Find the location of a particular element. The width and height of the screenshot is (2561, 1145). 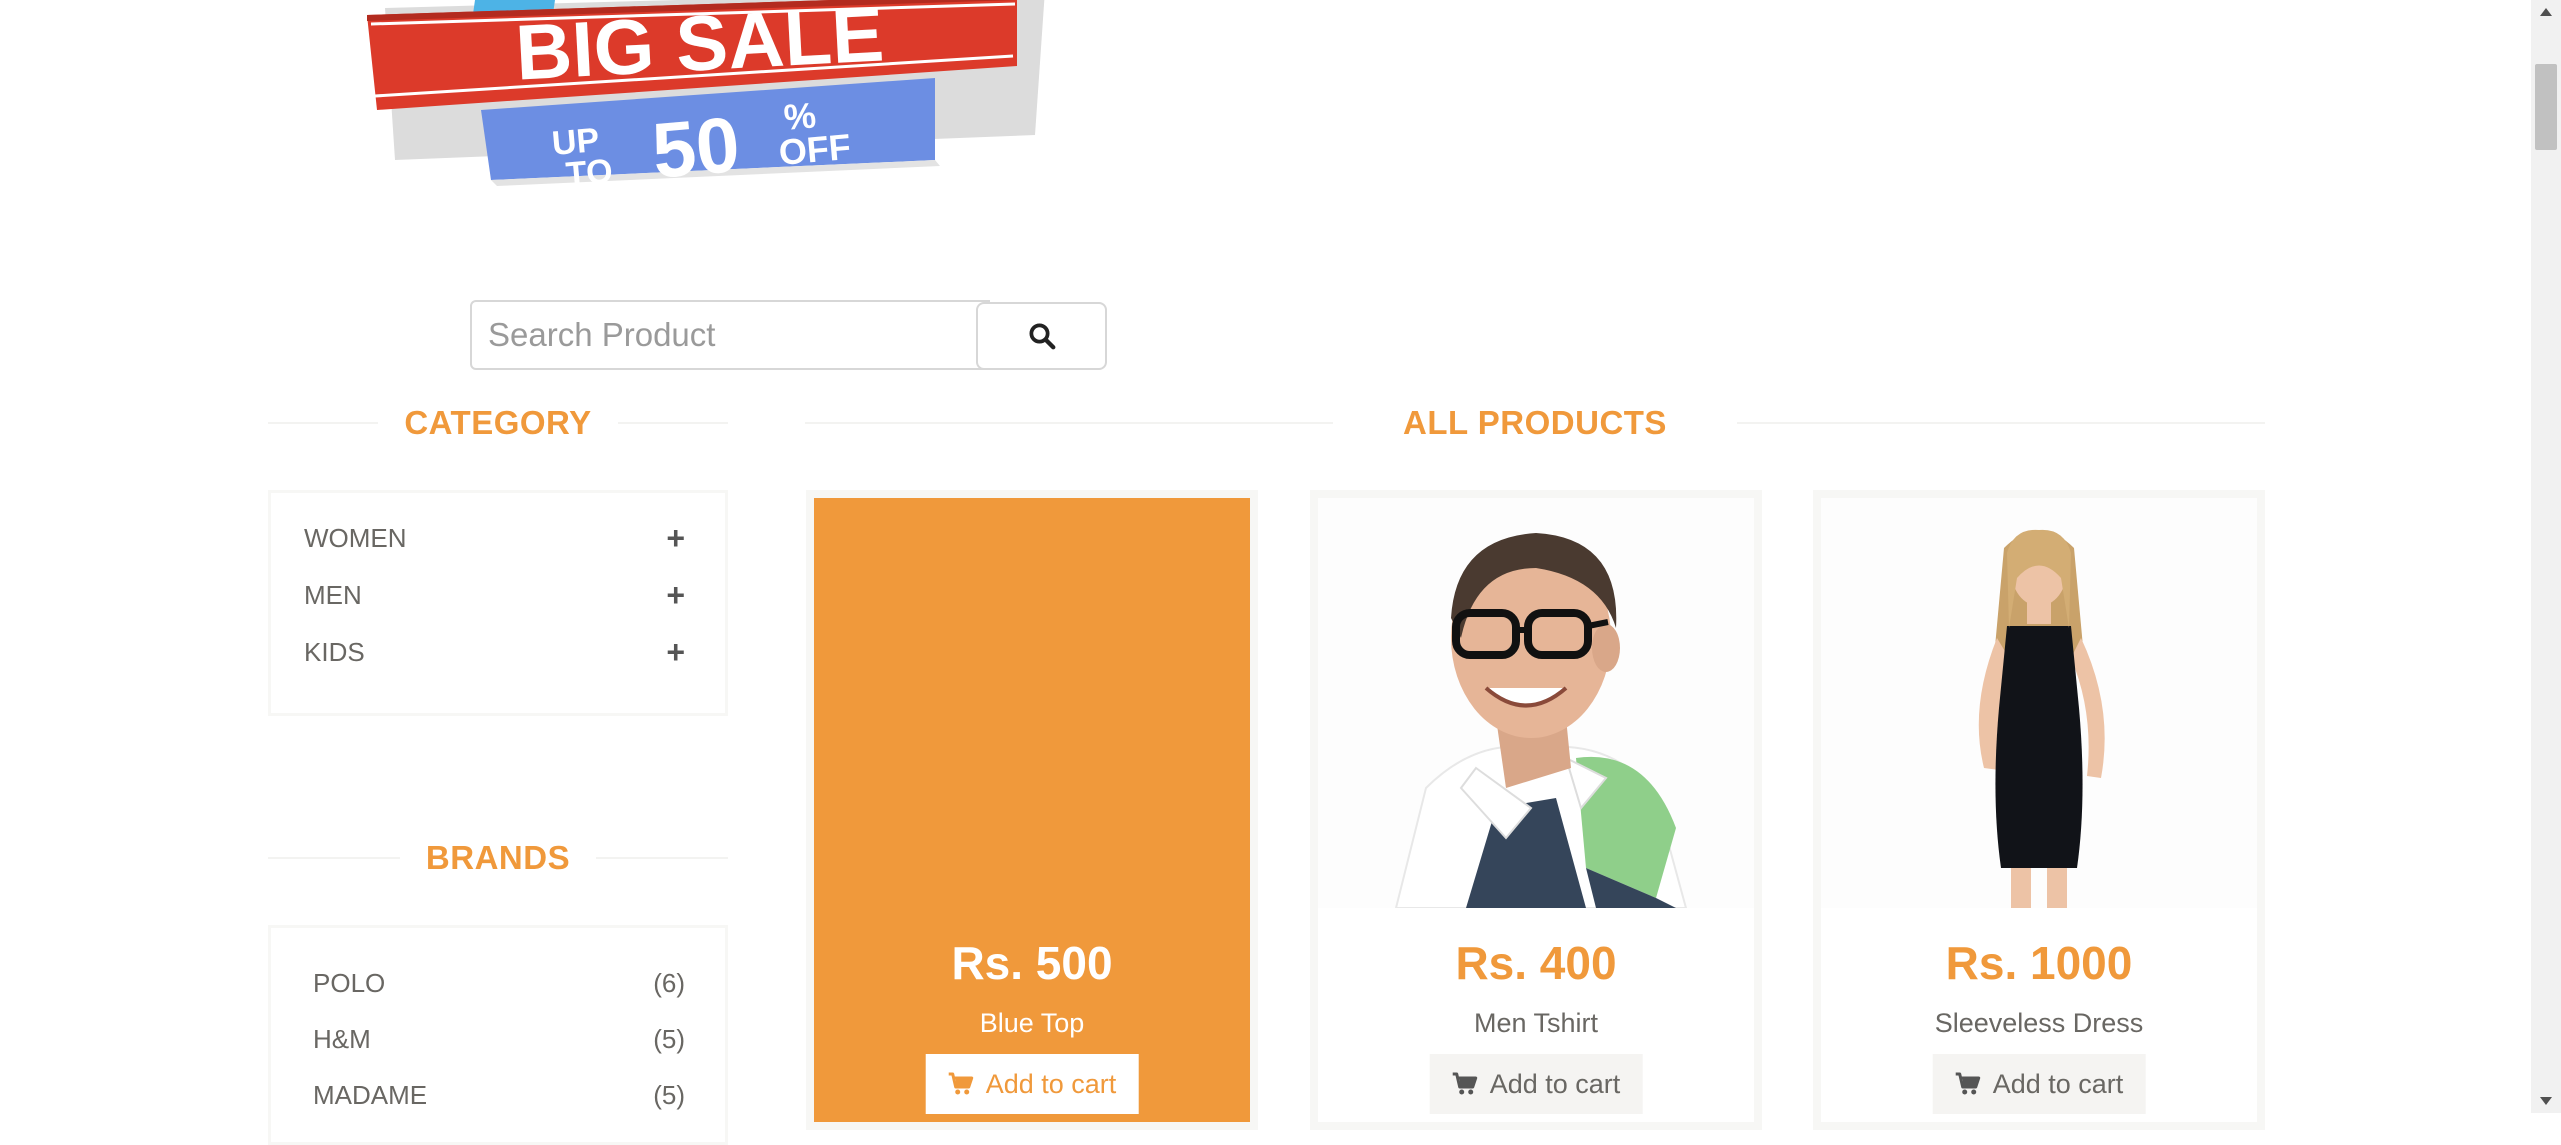

product-search is located at coordinates (788, 335).